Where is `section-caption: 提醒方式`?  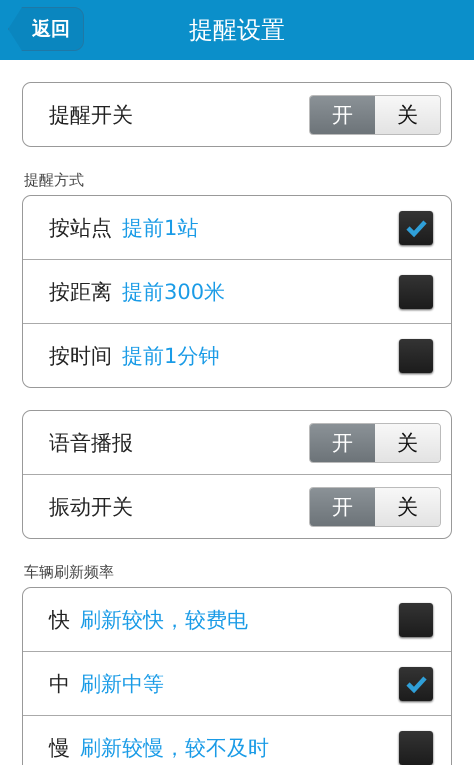
section-caption: 提醒方式 is located at coordinates (54, 180).